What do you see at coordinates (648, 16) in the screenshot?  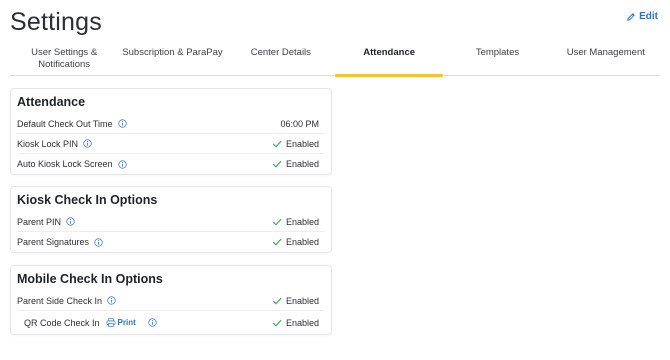 I see `edit-label: Edit` at bounding box center [648, 16].